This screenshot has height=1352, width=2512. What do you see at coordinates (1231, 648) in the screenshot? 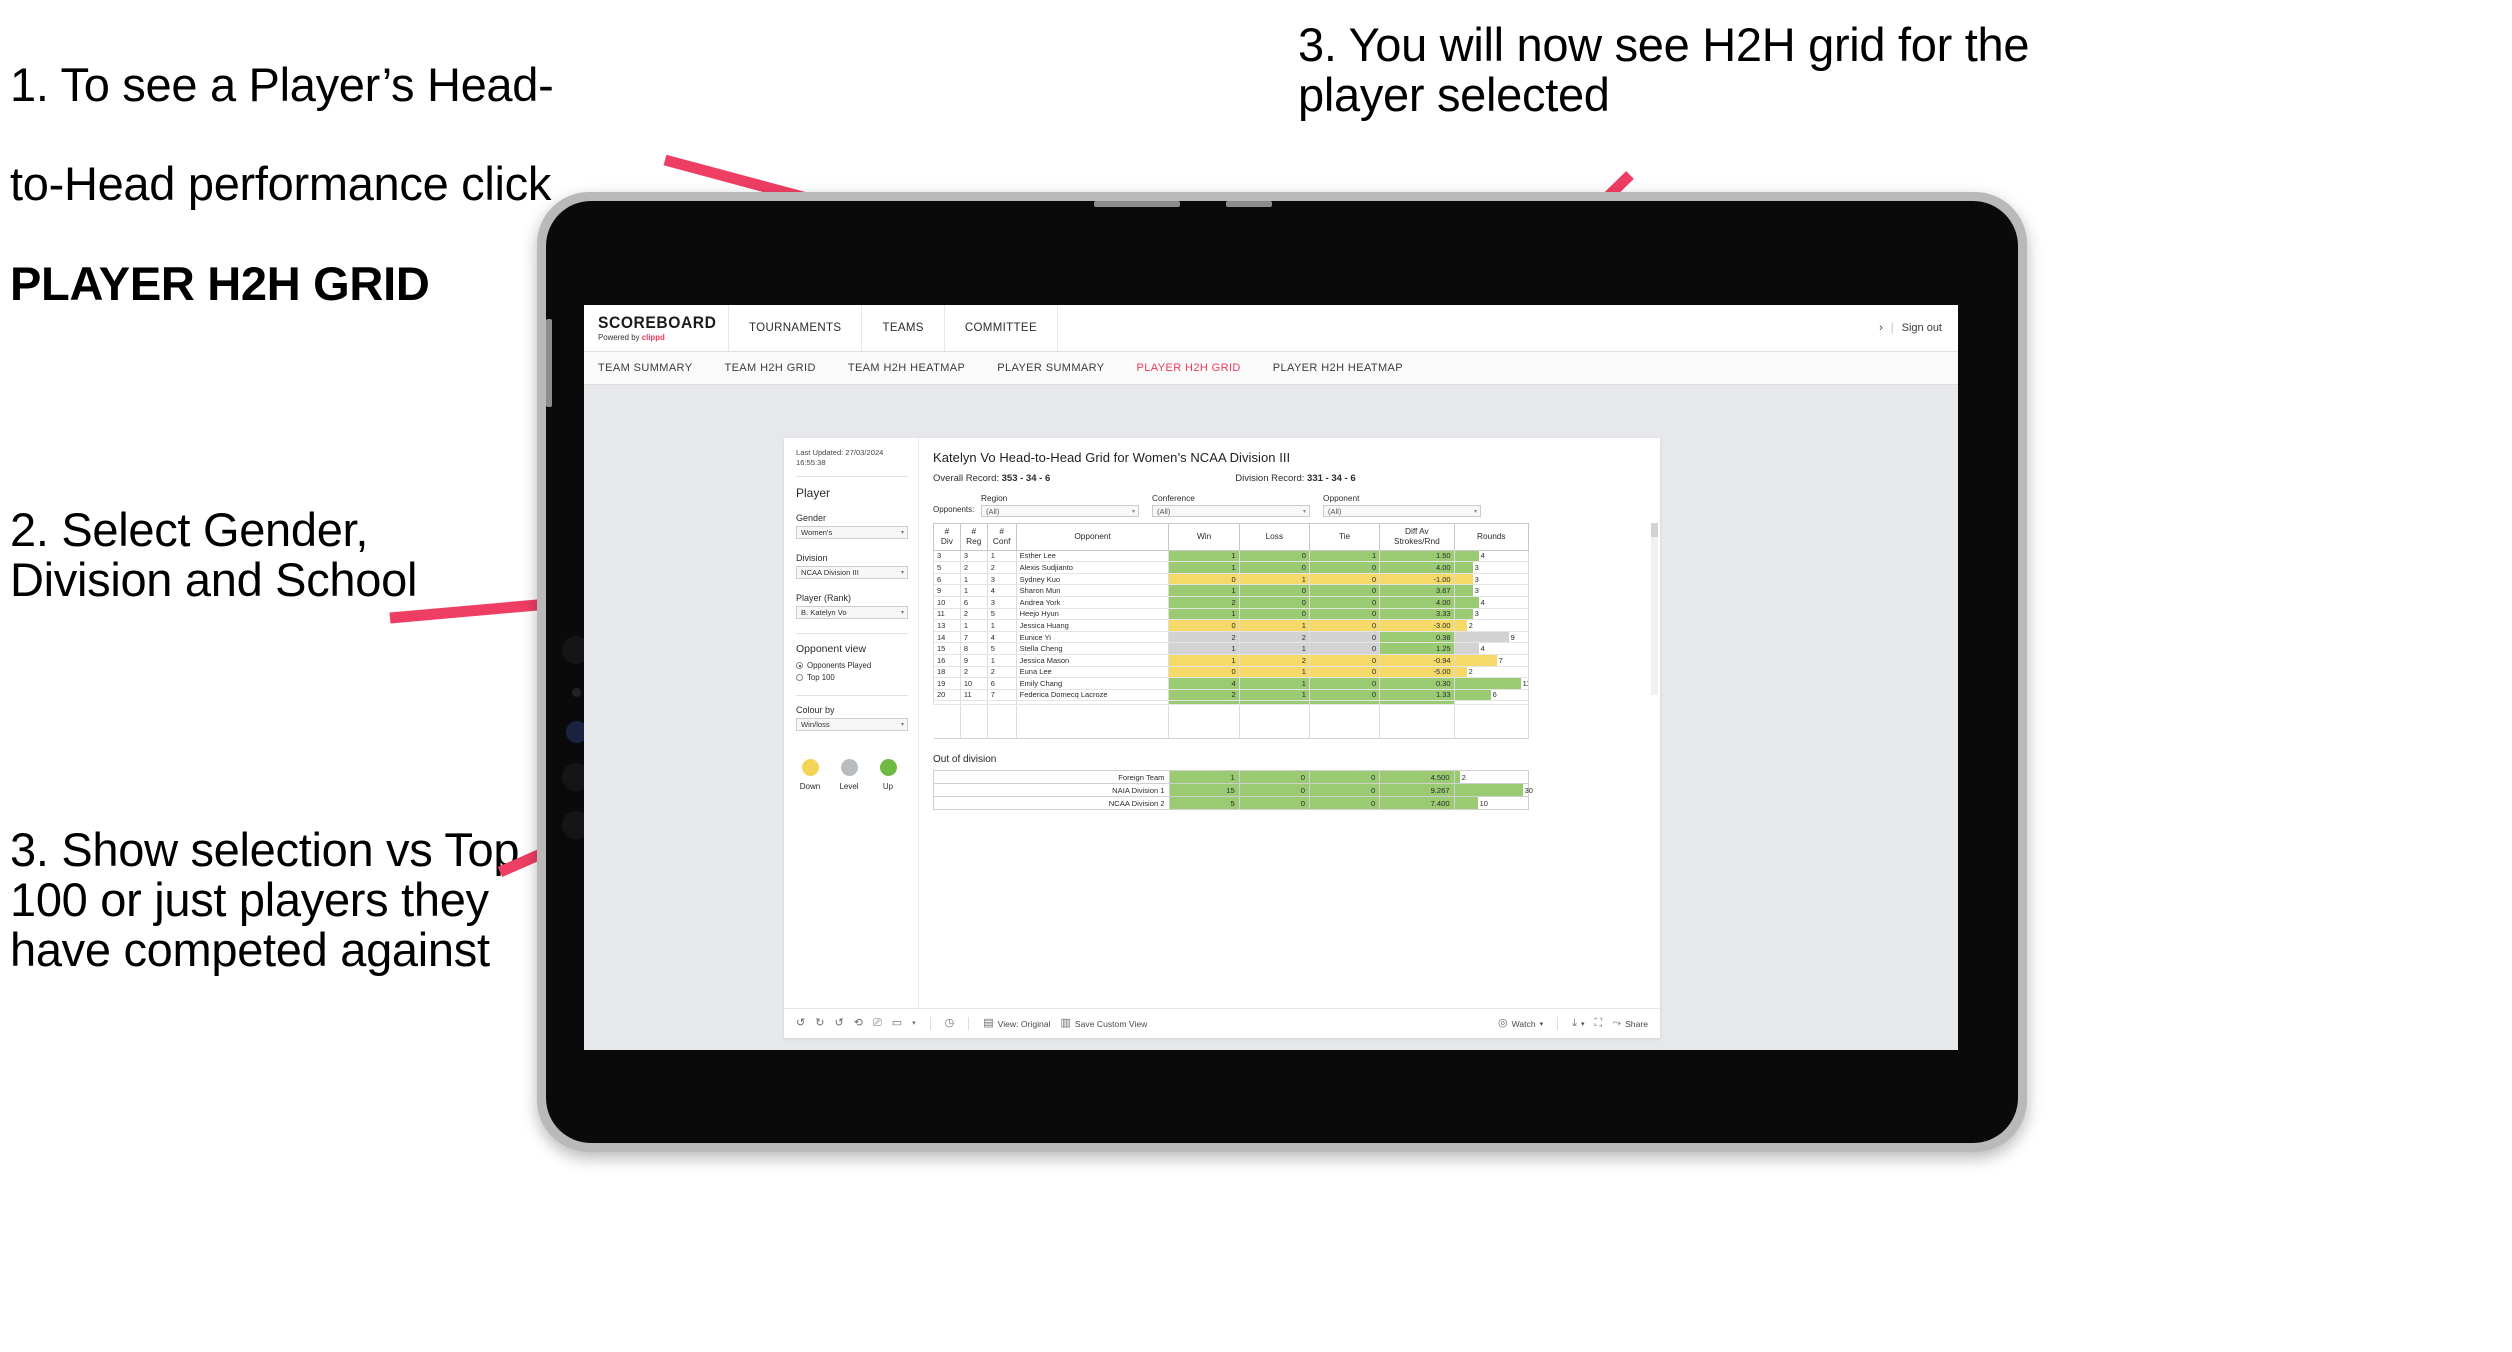
I see `table-row: 15 8 5 Stella Cheng 1 1 0 1.25 4` at bounding box center [1231, 648].